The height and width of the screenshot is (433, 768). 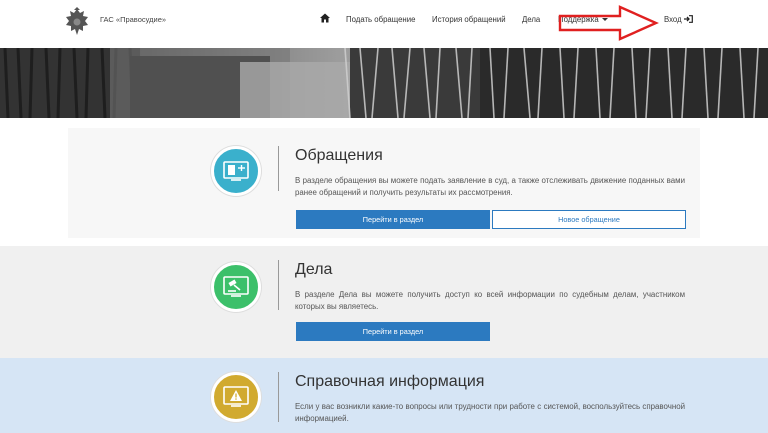 I want to click on cases-circle, so click(x=236, y=287).